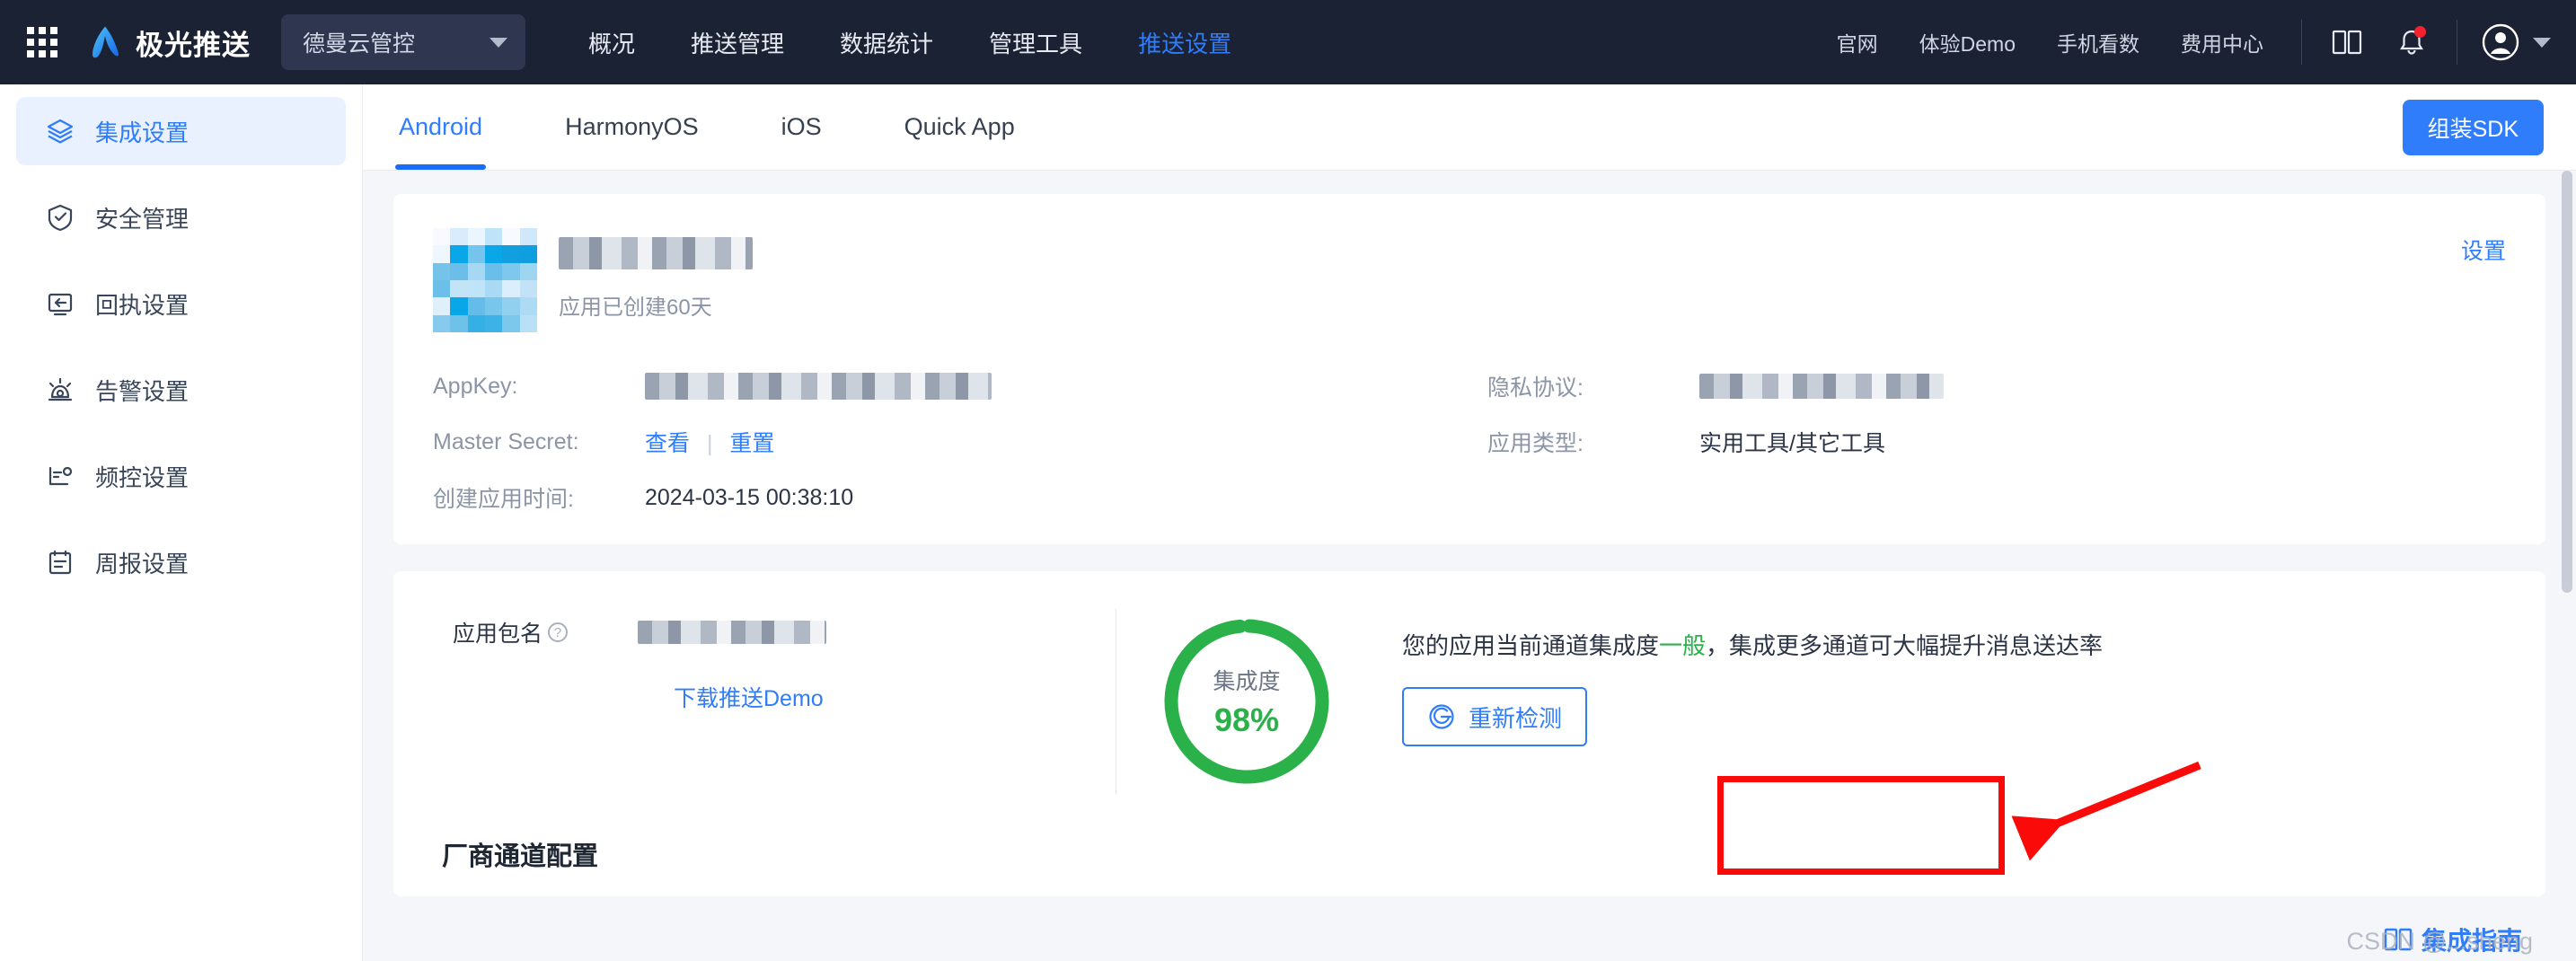  What do you see at coordinates (142, 391) in the screenshot?
I see `sidebar-item-label: 告警设置` at bounding box center [142, 391].